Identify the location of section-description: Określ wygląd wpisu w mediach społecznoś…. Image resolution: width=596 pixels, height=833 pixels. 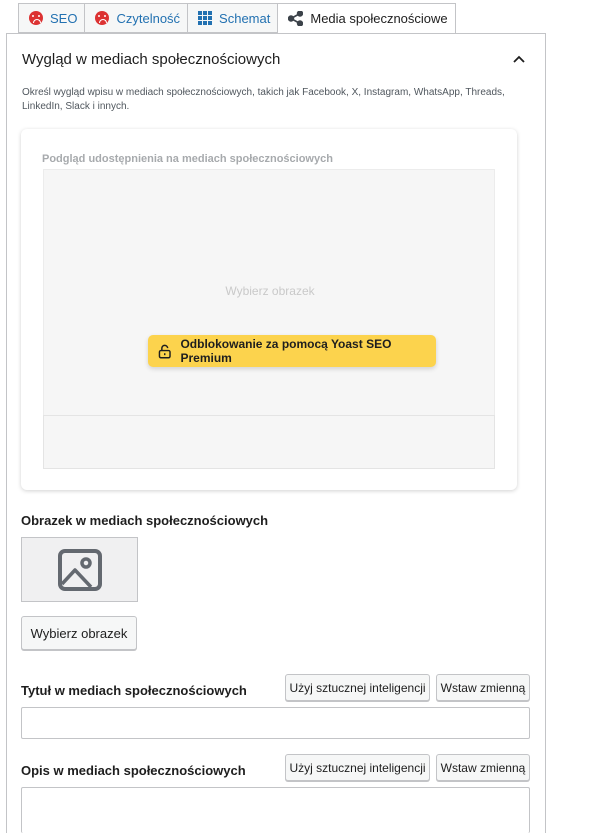
(263, 99).